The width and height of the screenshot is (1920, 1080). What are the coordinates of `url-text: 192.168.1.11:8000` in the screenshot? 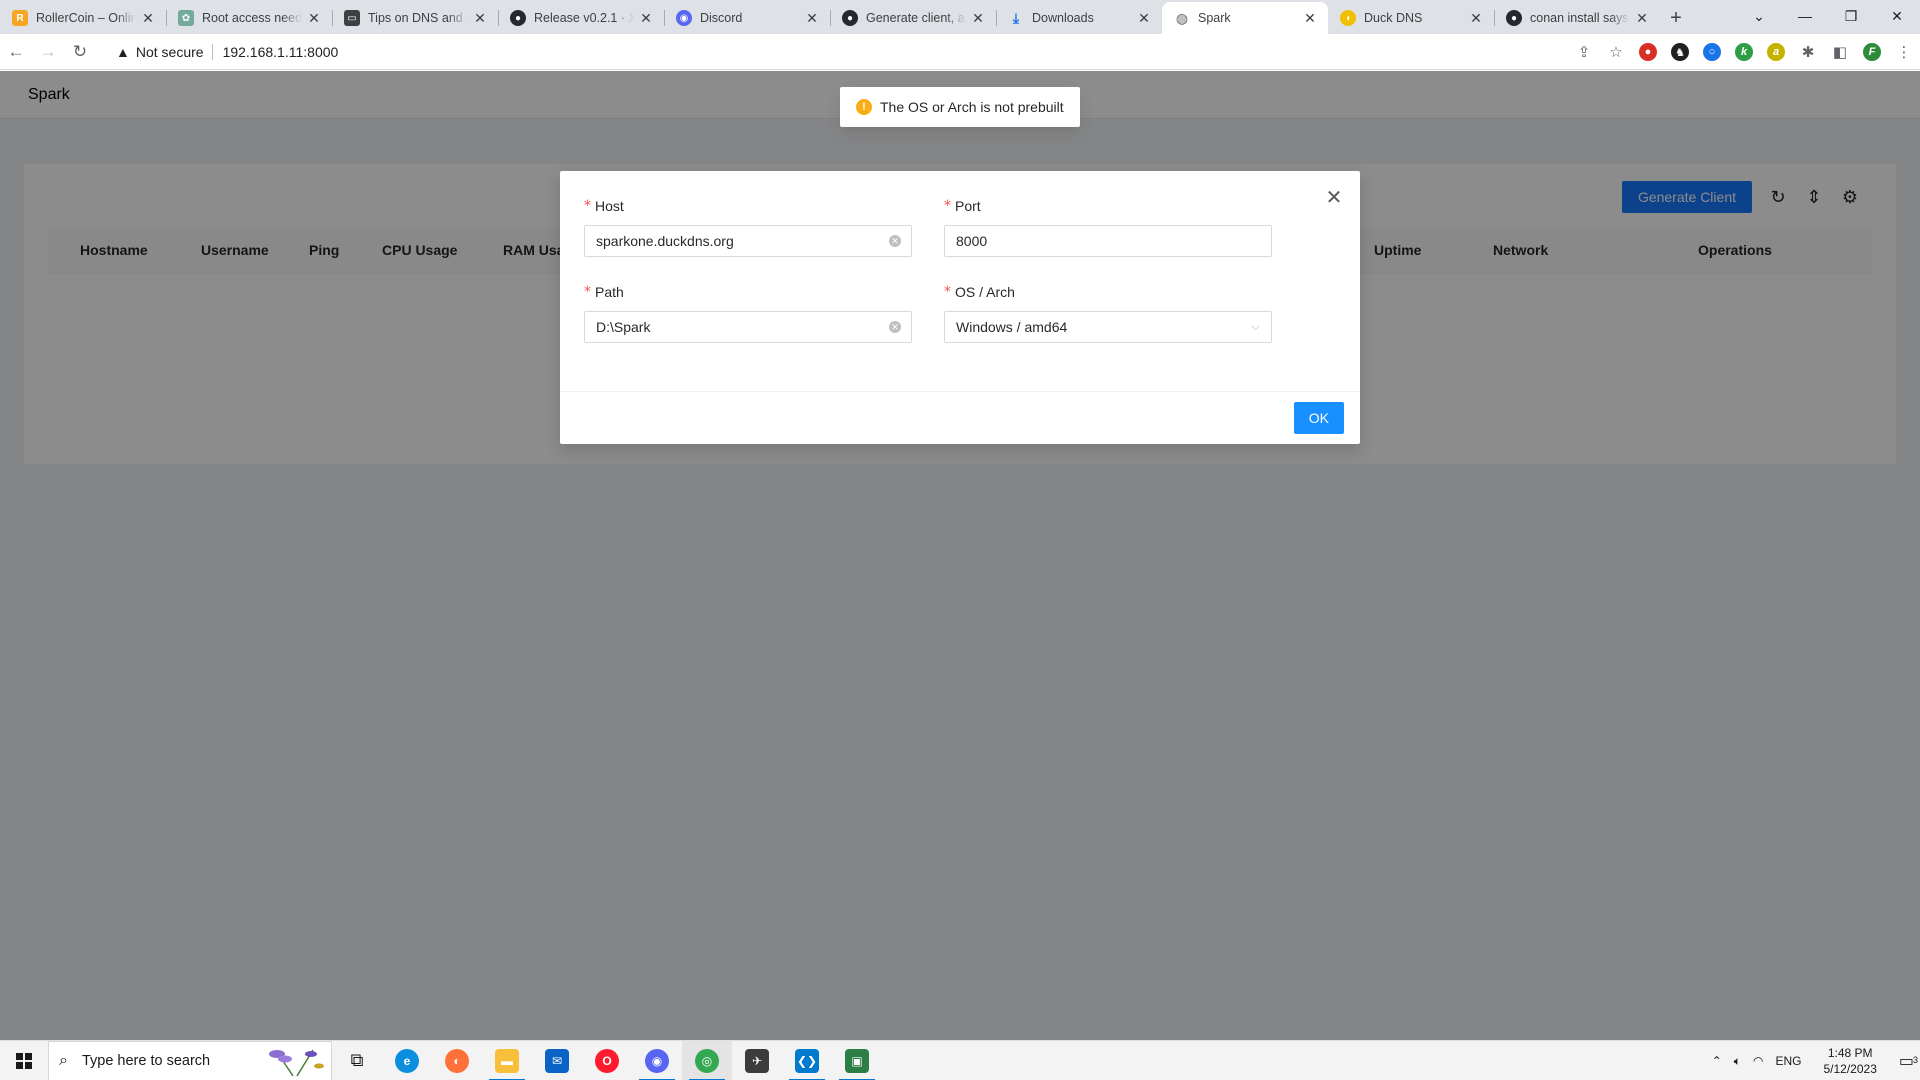 It's located at (281, 52).